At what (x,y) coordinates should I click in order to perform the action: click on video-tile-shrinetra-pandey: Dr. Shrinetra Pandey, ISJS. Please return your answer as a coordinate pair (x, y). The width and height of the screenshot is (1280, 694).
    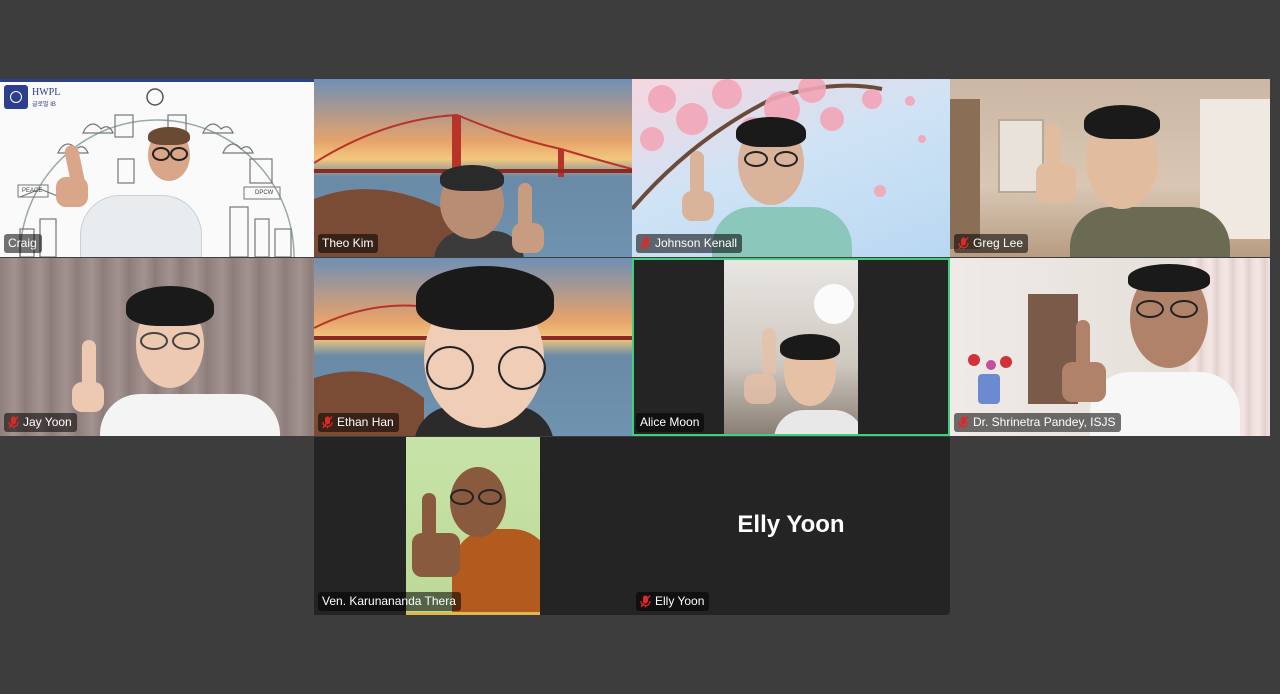
    Looking at the image, I should click on (1110, 347).